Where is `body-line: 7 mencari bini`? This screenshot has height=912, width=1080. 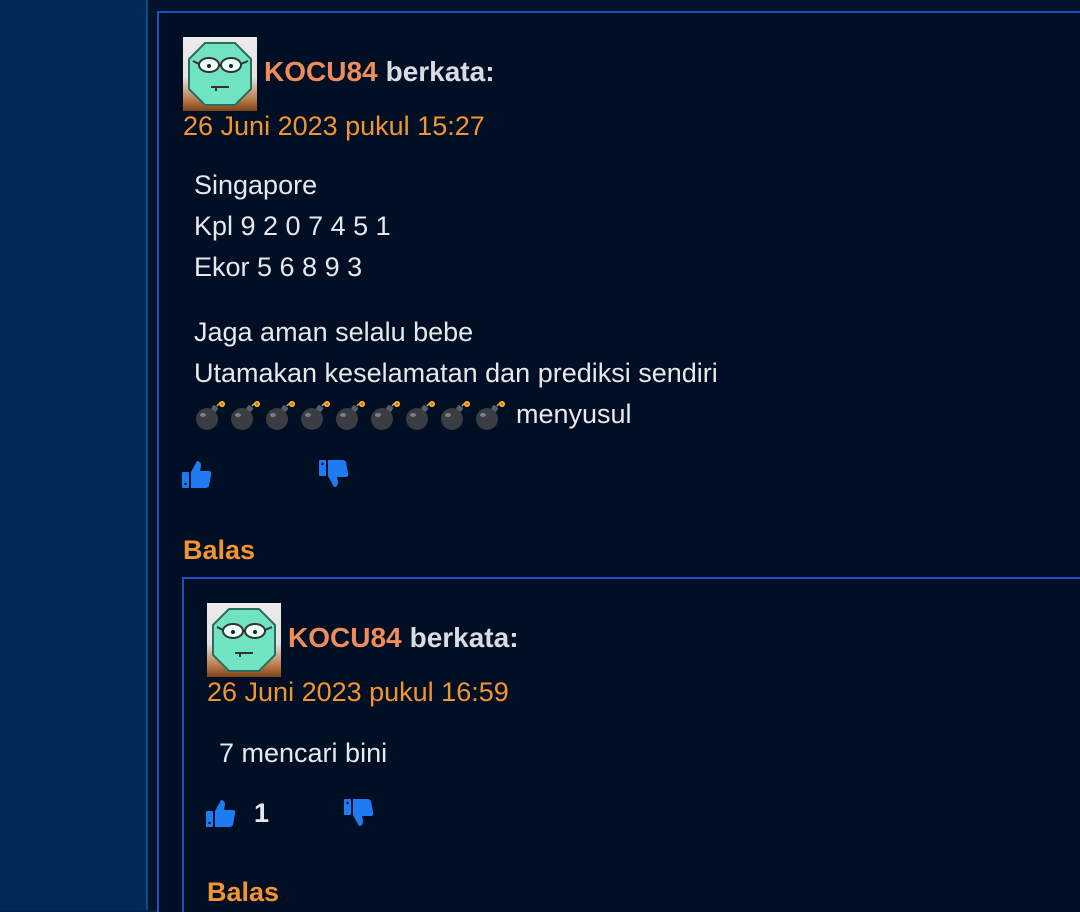 body-line: 7 mencari bini is located at coordinates (303, 753).